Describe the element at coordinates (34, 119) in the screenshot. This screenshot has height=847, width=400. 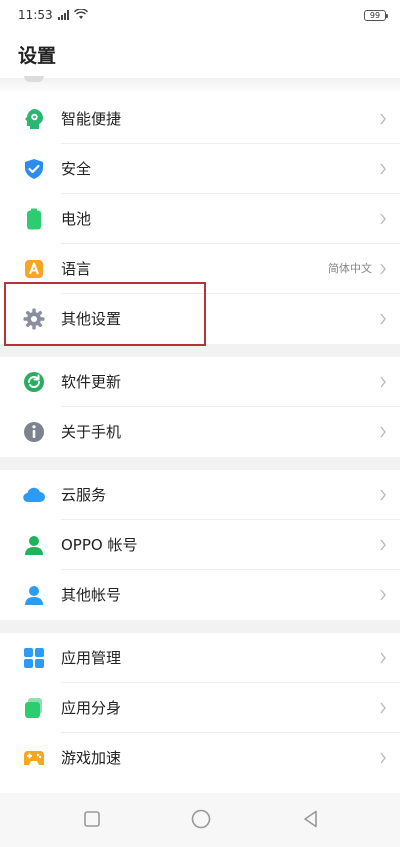
I see `smart-assist-icon` at that location.